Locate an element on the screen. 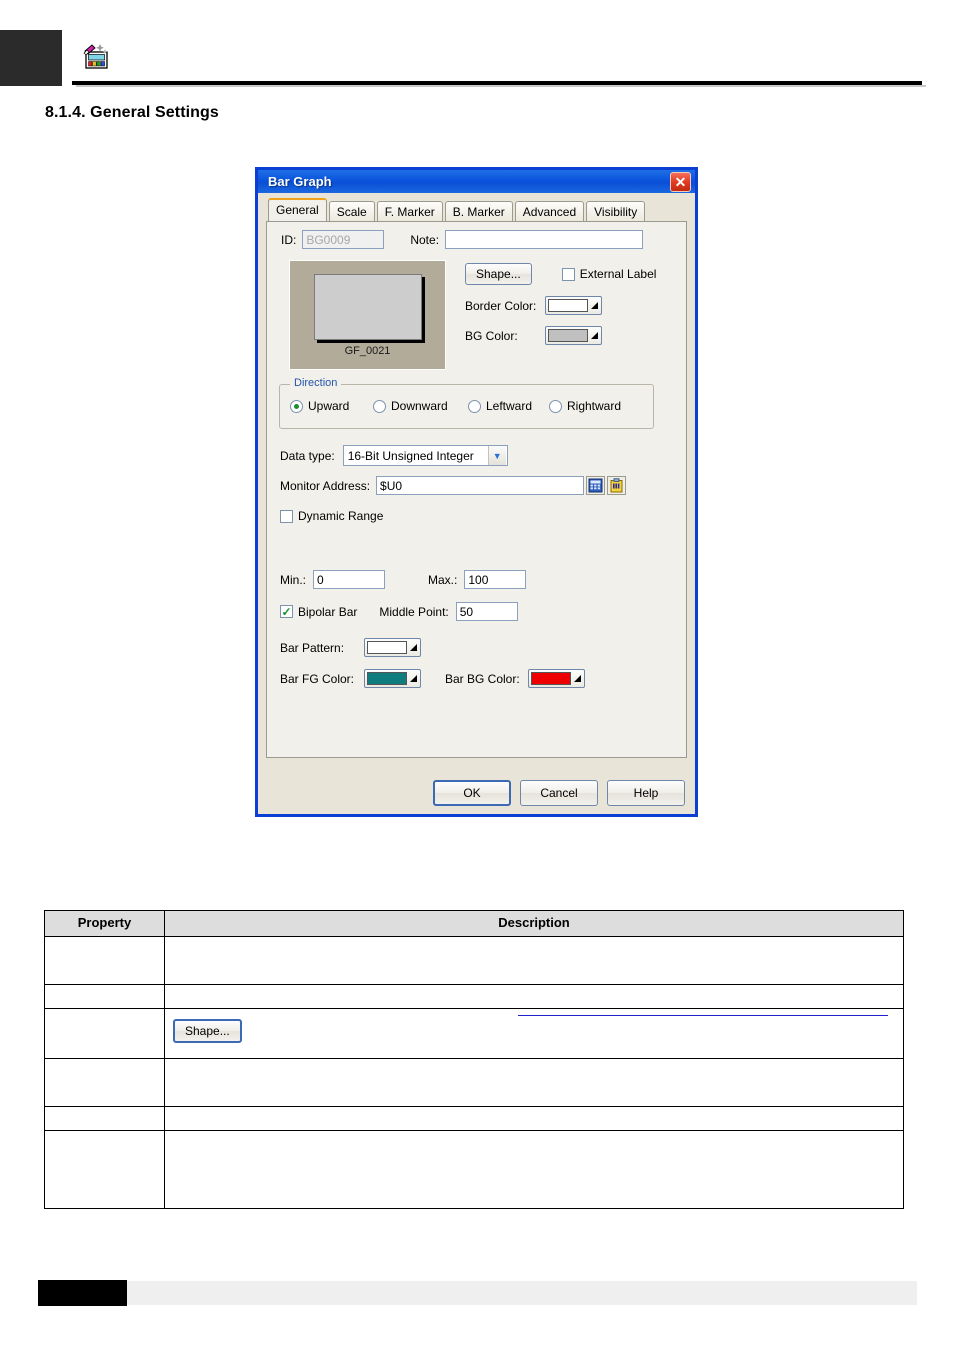 Image resolution: width=954 pixels, height=1350 pixels. data-type-row: Data type: 16-Bit Unsigned Integer ▼ is located at coordinates (394, 455).